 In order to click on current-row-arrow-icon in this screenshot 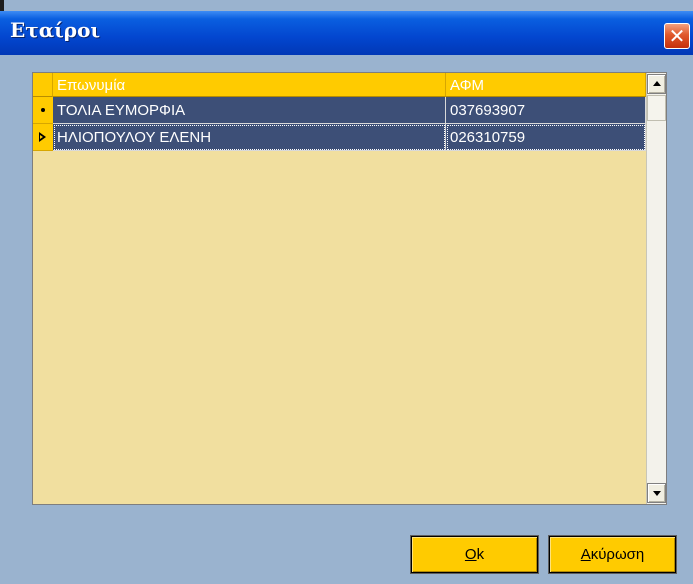, I will do `click(42, 137)`.